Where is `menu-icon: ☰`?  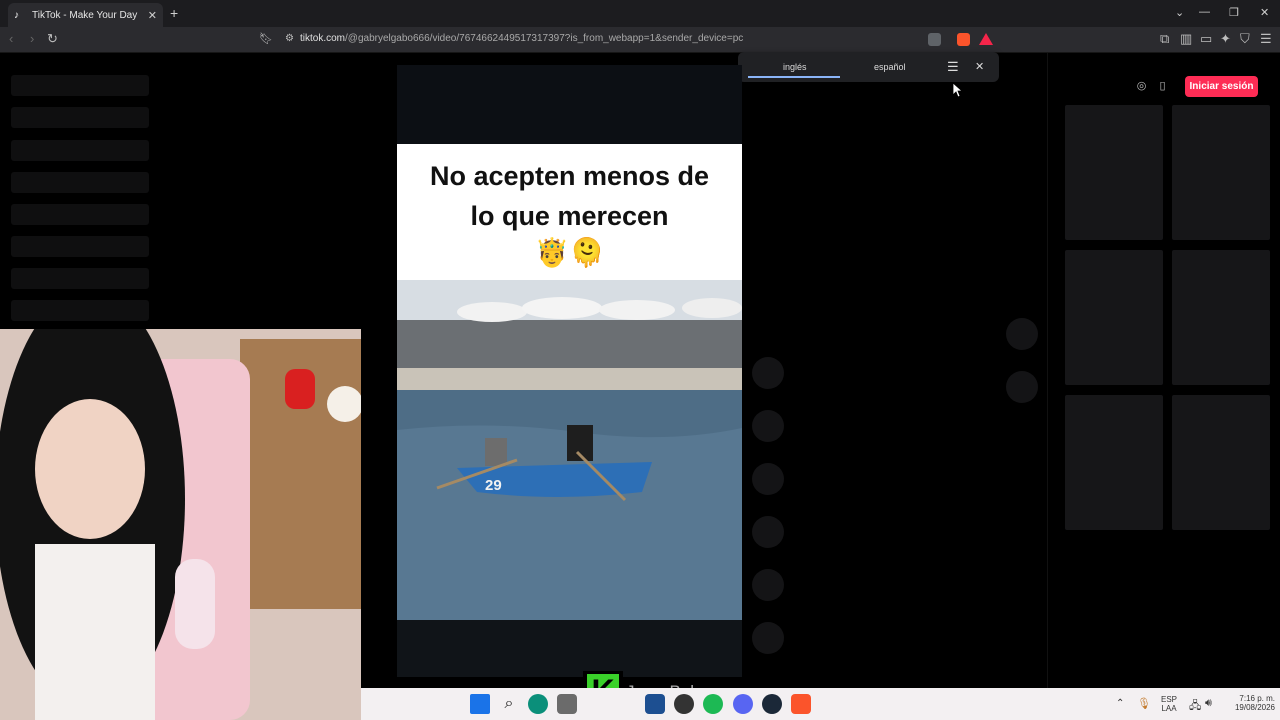 menu-icon: ☰ is located at coordinates (1266, 39).